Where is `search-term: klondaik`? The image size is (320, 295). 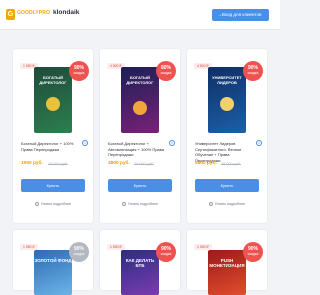
search-term: klondaik is located at coordinates (66, 12).